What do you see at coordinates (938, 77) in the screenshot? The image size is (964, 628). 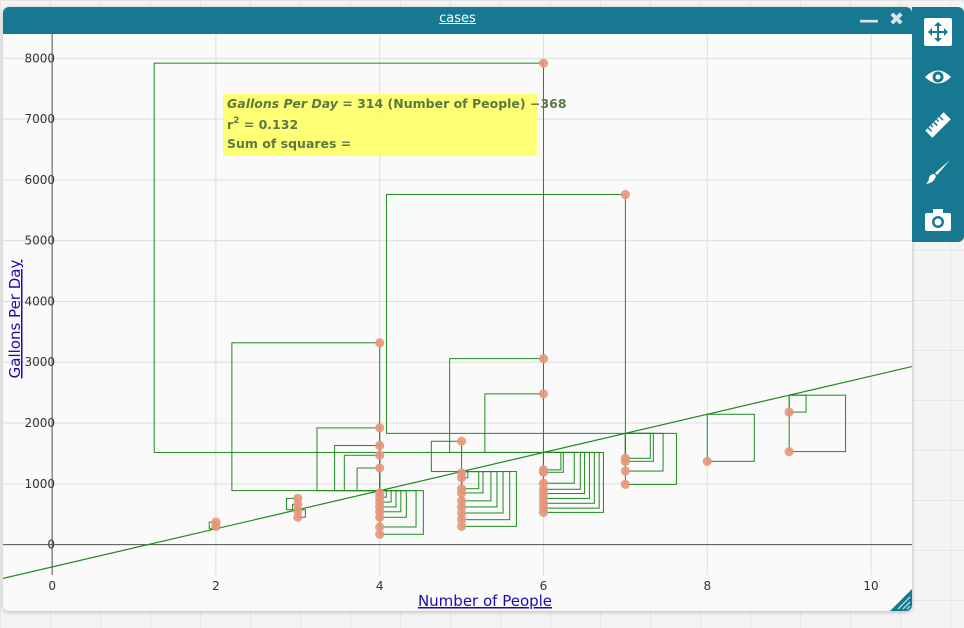 I see `eye-icon` at bounding box center [938, 77].